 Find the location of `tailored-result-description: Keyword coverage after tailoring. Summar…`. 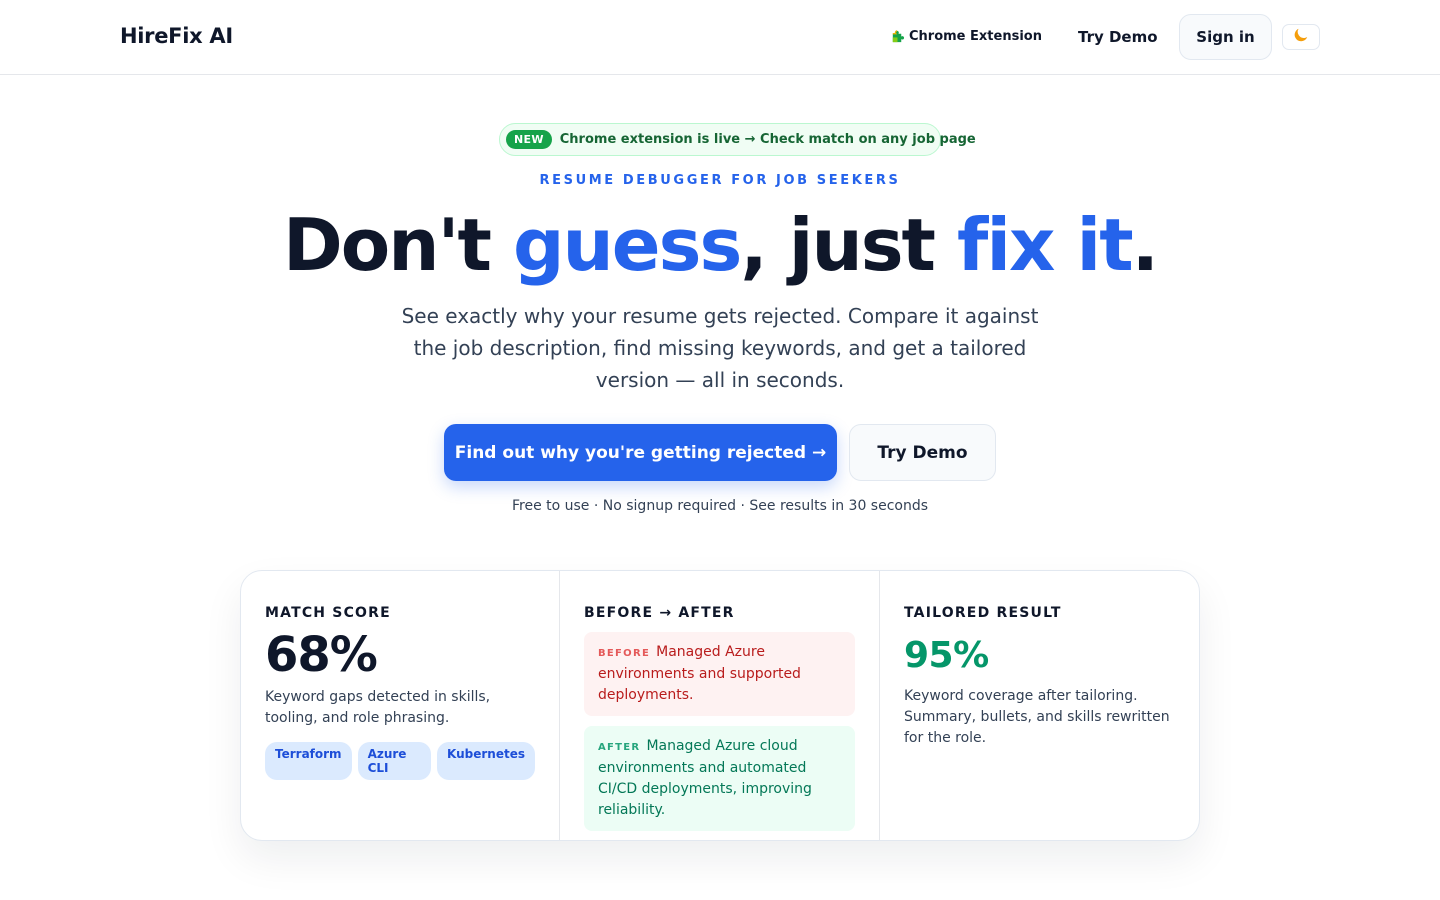

tailored-result-description: Keyword coverage after tailoring. Summar… is located at coordinates (1037, 717).